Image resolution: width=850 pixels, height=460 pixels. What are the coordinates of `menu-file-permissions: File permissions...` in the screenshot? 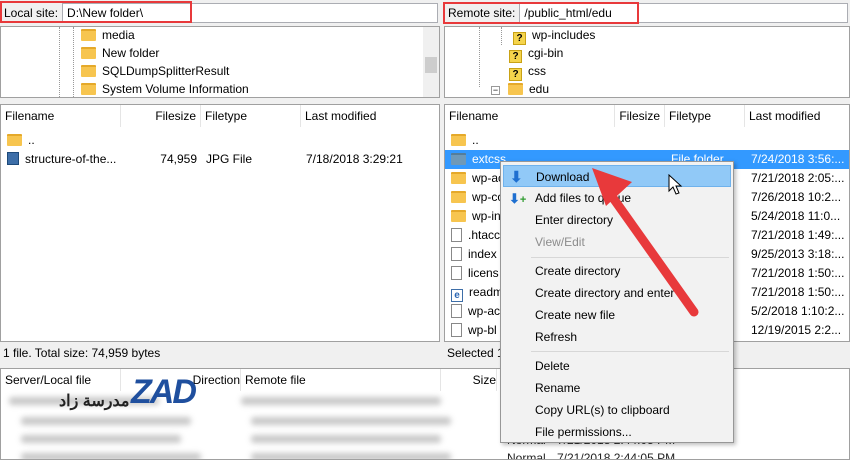 It's located at (617, 432).